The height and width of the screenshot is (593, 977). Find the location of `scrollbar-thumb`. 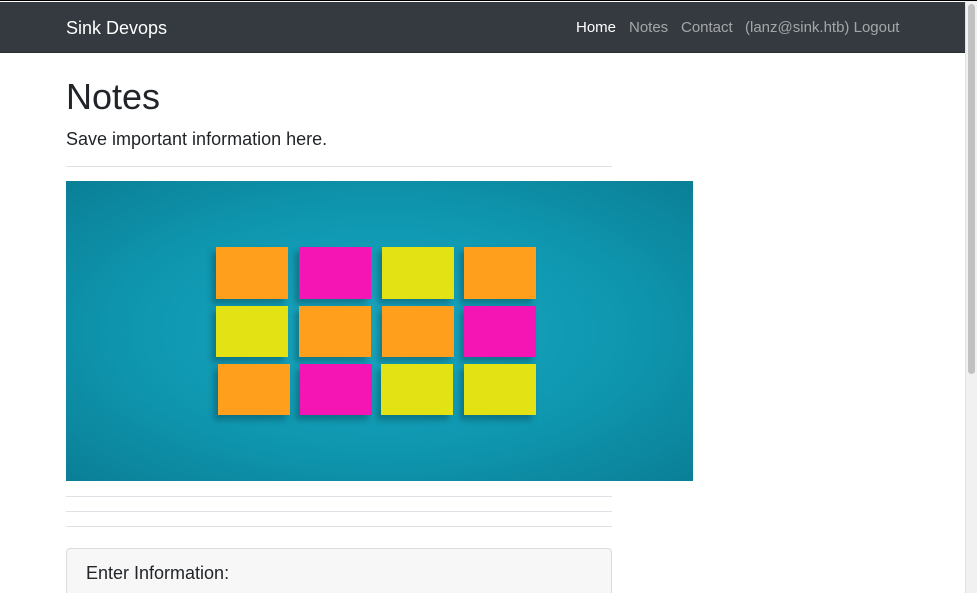

scrollbar-thumb is located at coordinates (971, 189).